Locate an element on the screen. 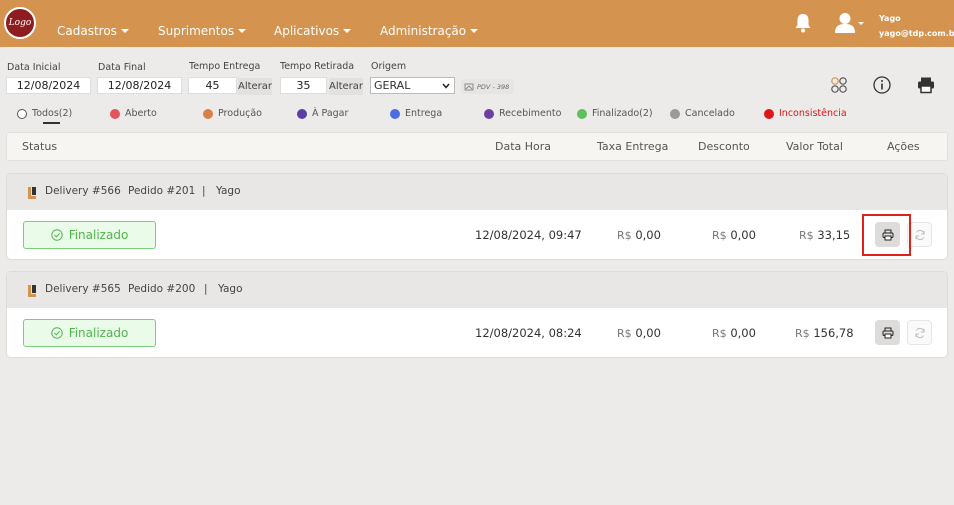 This screenshot has height=505, width=954. menu-label: Cadastros is located at coordinates (87, 31).